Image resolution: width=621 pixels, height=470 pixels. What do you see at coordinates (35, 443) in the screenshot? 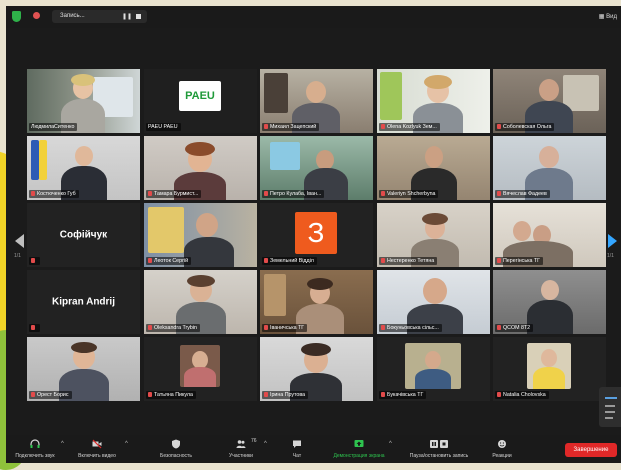
I see `headphones-icon` at bounding box center [35, 443].